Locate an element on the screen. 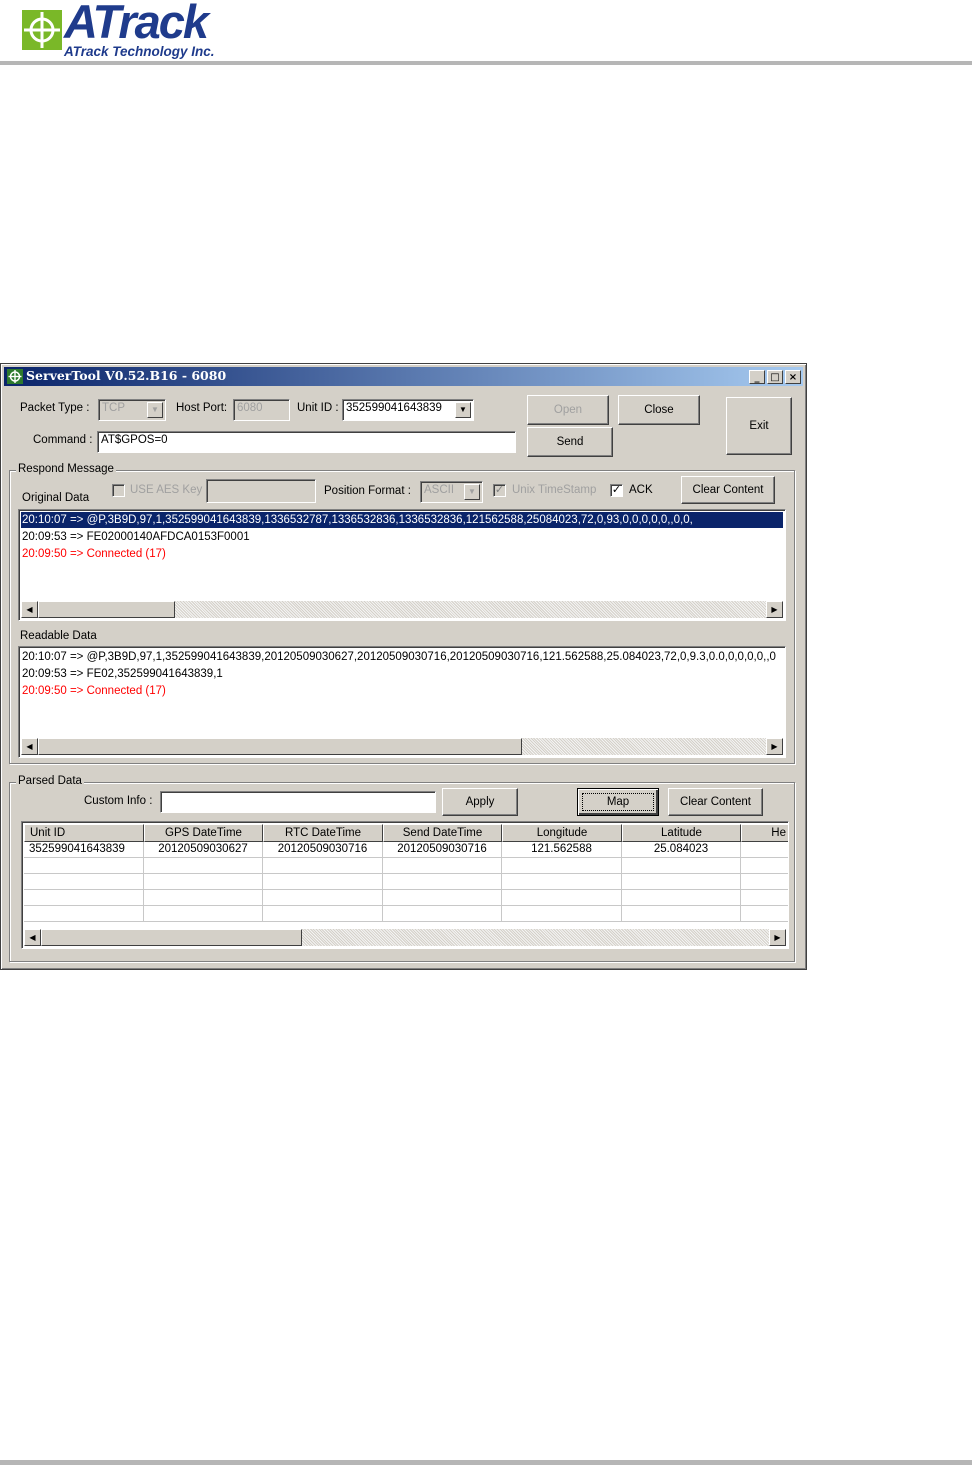 Image resolution: width=972 pixels, height=1467 pixels. readable-data-label: Readable Data is located at coordinates (58, 636).